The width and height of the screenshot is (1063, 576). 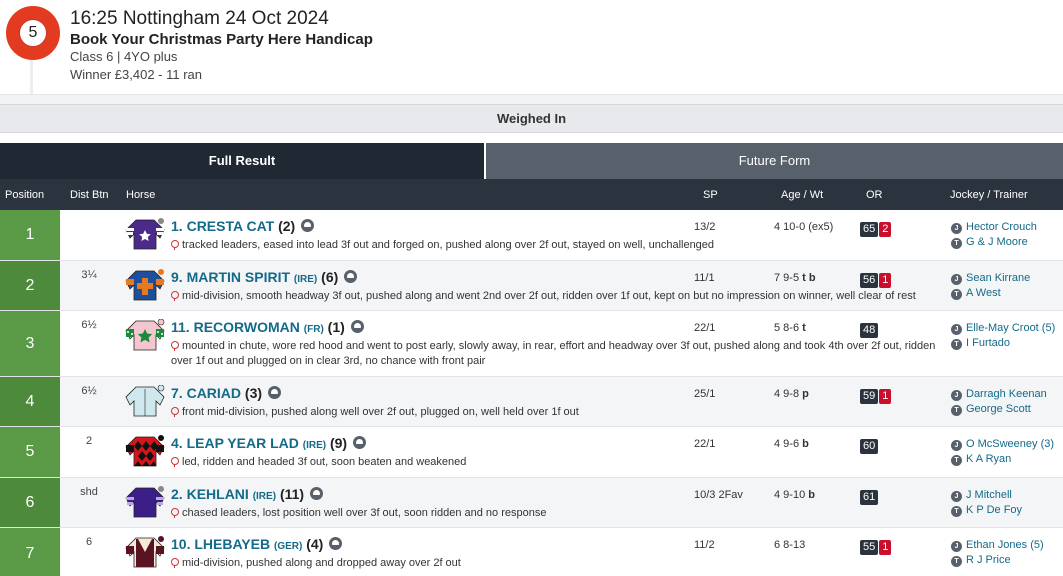 What do you see at coordinates (30, 502) in the screenshot?
I see `finish-position: 6` at bounding box center [30, 502].